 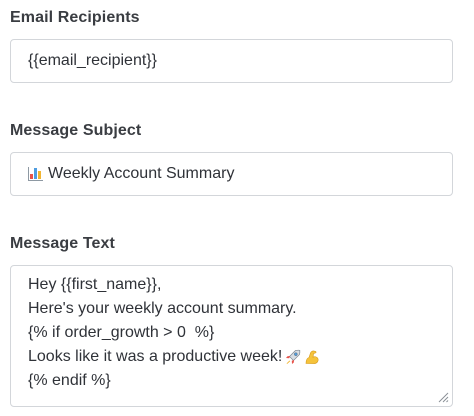 I want to click on message-text-label: Message Text, so click(x=62, y=243).